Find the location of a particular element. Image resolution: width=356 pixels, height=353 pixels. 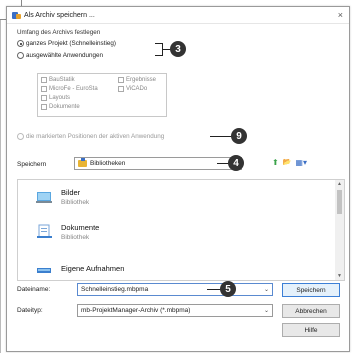

radio-project-dot is located at coordinates (20, 43).